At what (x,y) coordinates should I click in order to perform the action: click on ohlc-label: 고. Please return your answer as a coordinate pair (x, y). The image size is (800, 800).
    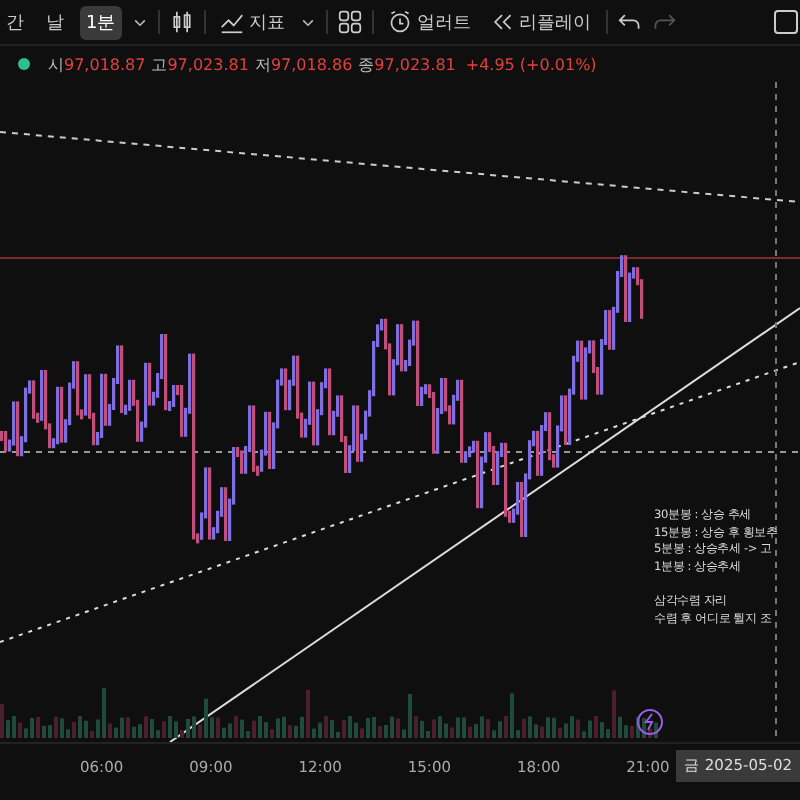
    Looking at the image, I should click on (159, 64).